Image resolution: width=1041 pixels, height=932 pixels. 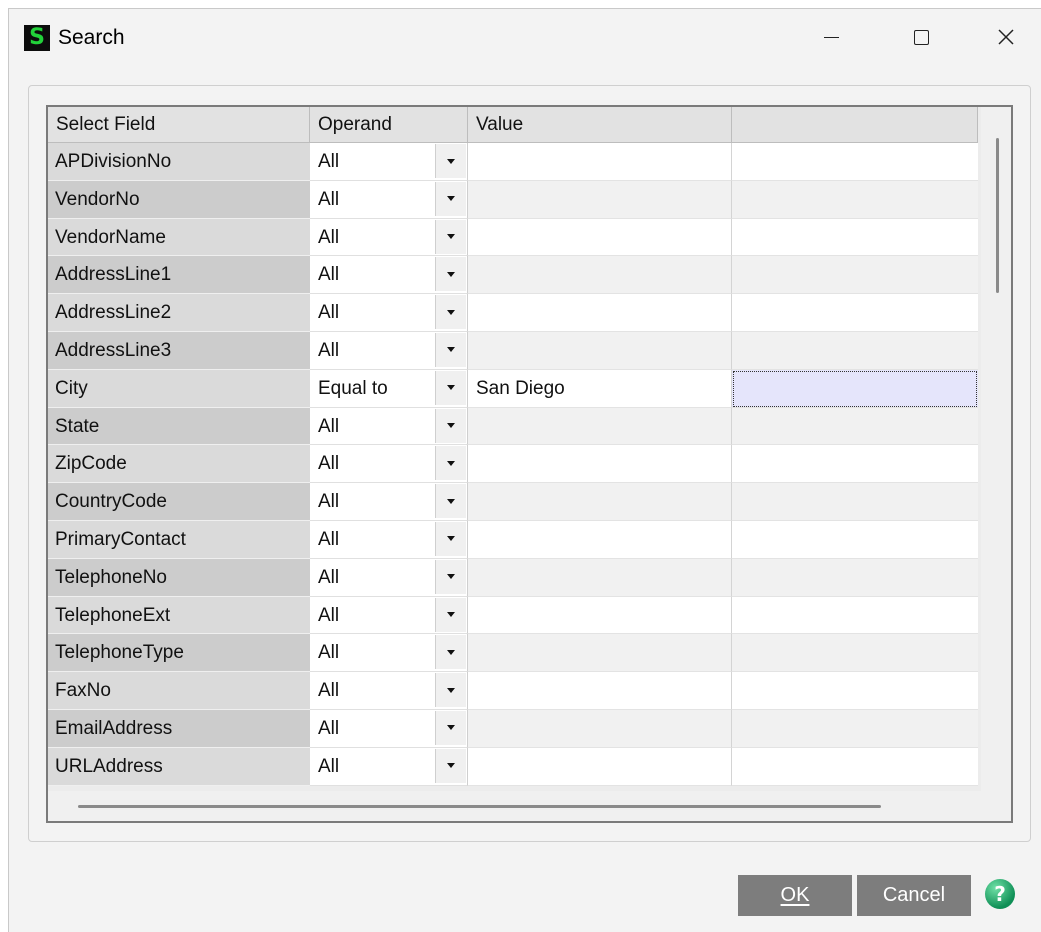 I want to click on table-row: TelephoneNo All, so click(x=529, y=577).